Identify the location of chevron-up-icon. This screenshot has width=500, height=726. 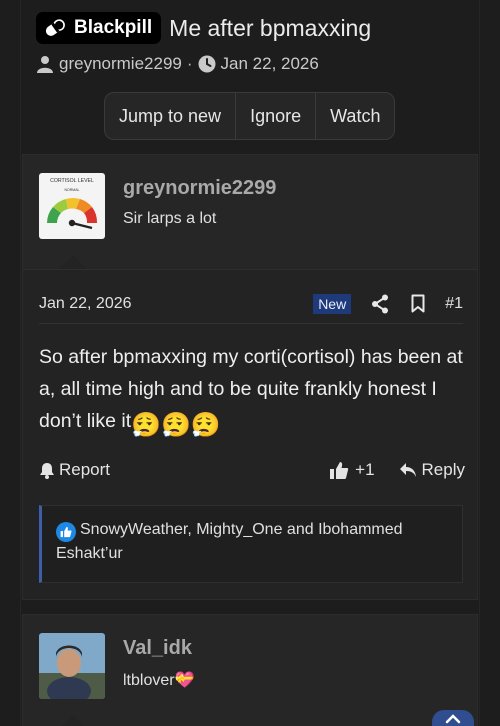
(453, 719).